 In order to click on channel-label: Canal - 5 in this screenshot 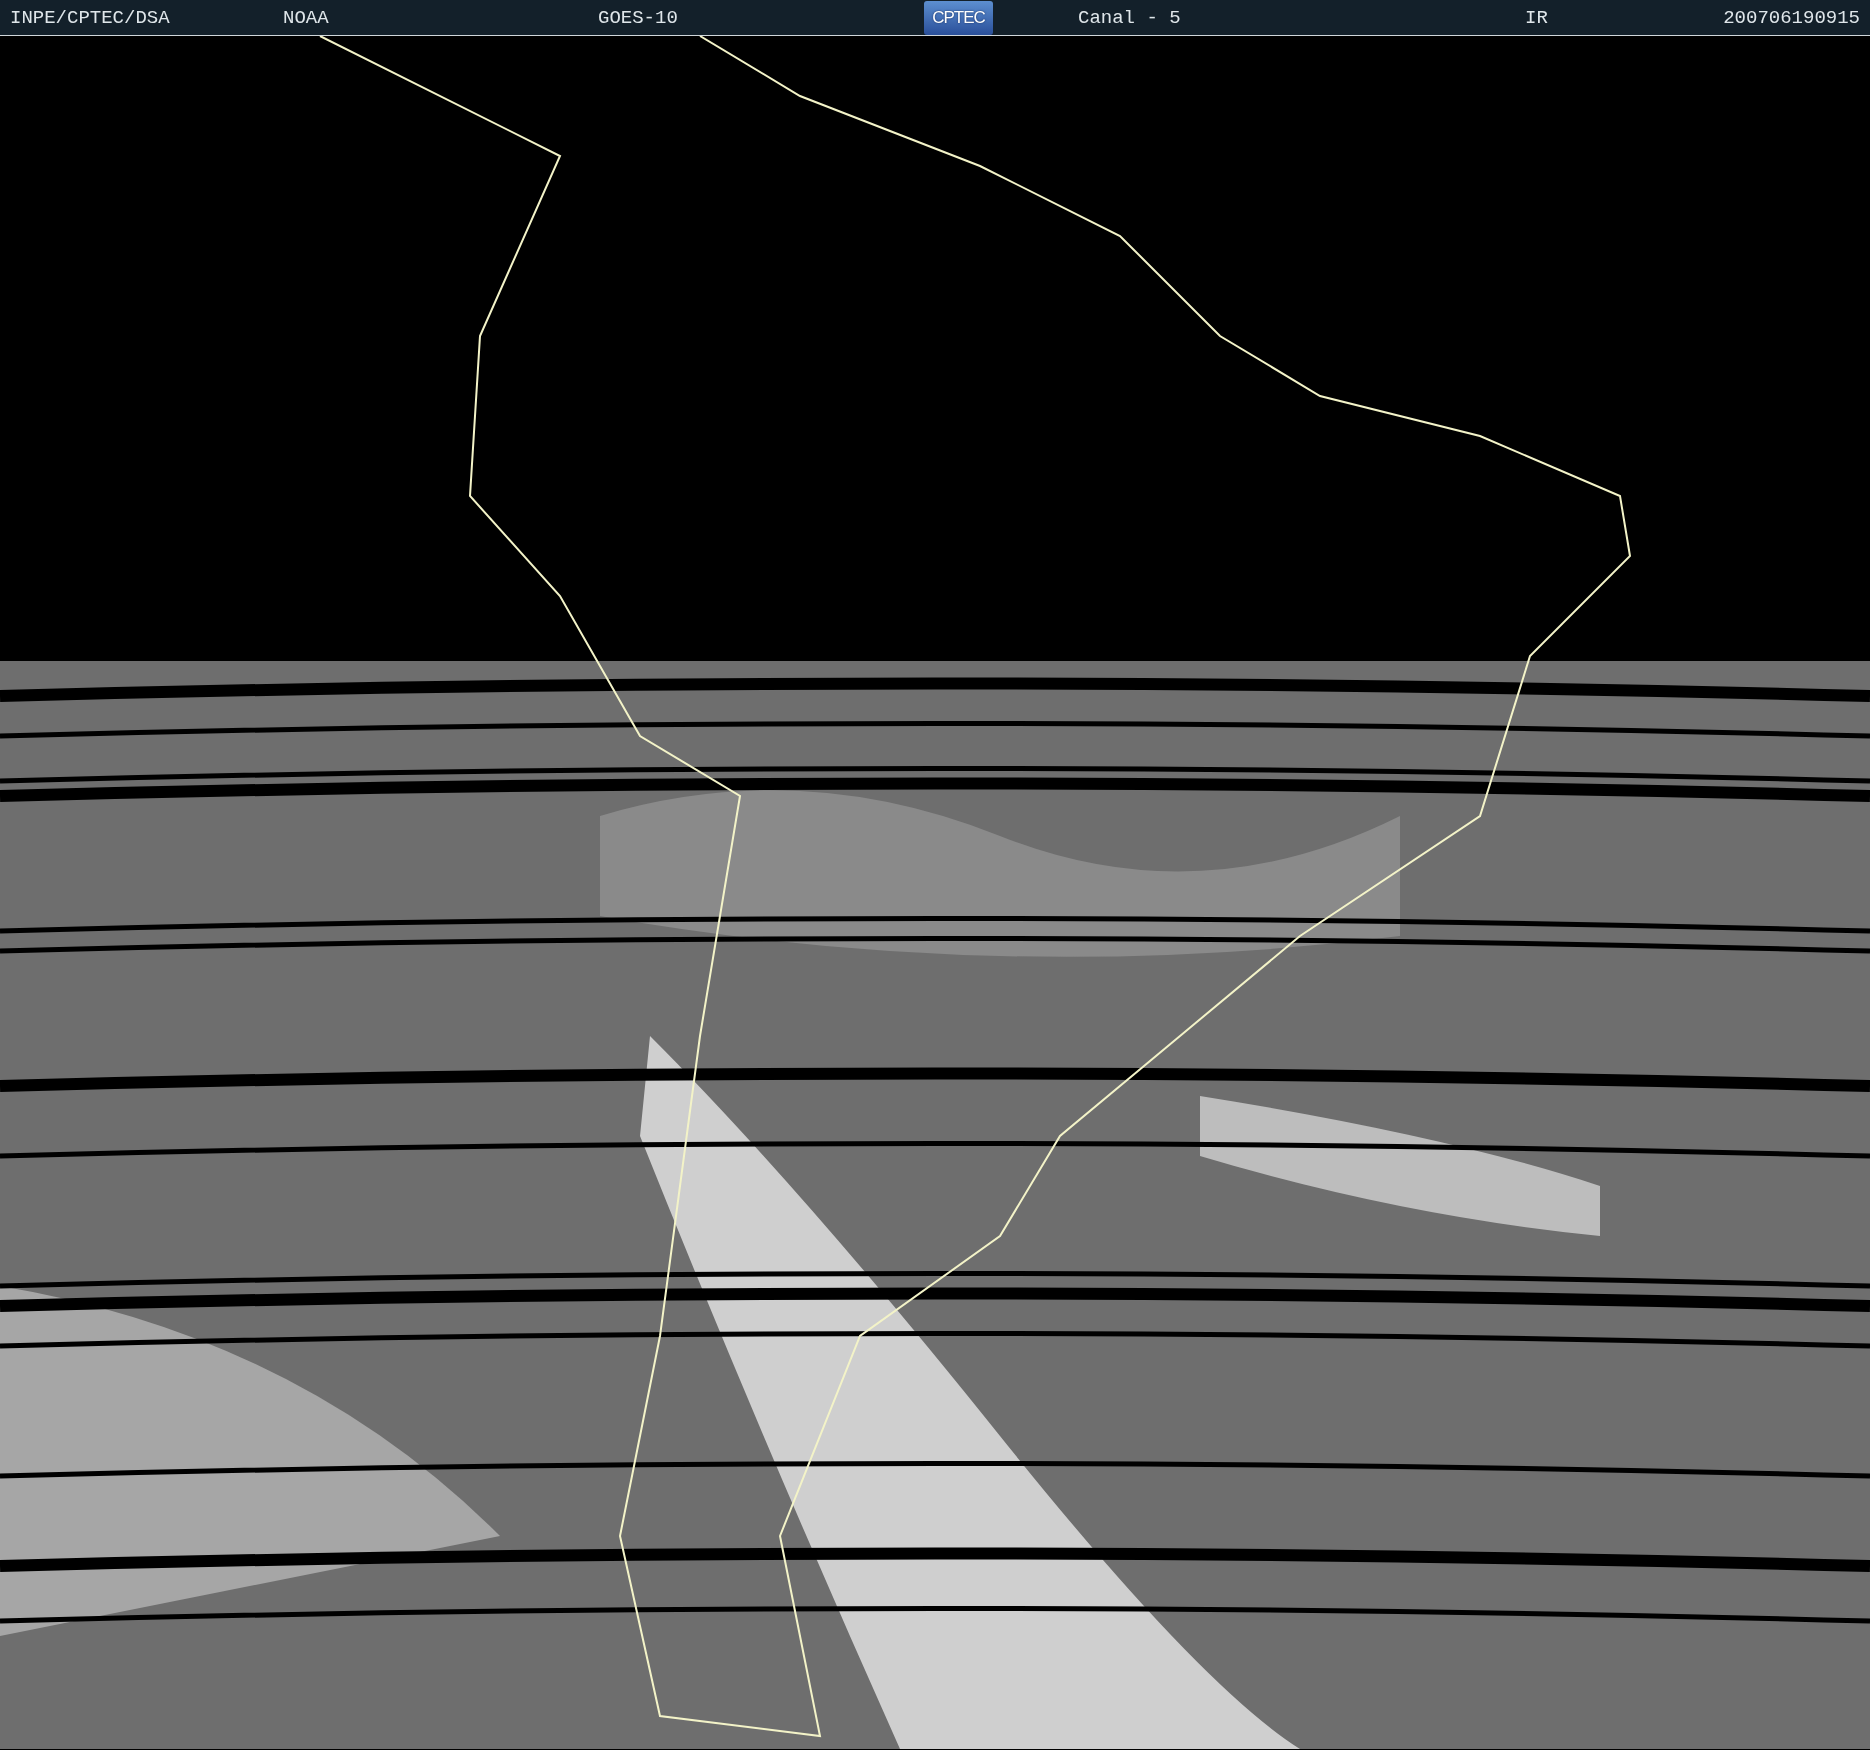, I will do `click(1130, 17)`.